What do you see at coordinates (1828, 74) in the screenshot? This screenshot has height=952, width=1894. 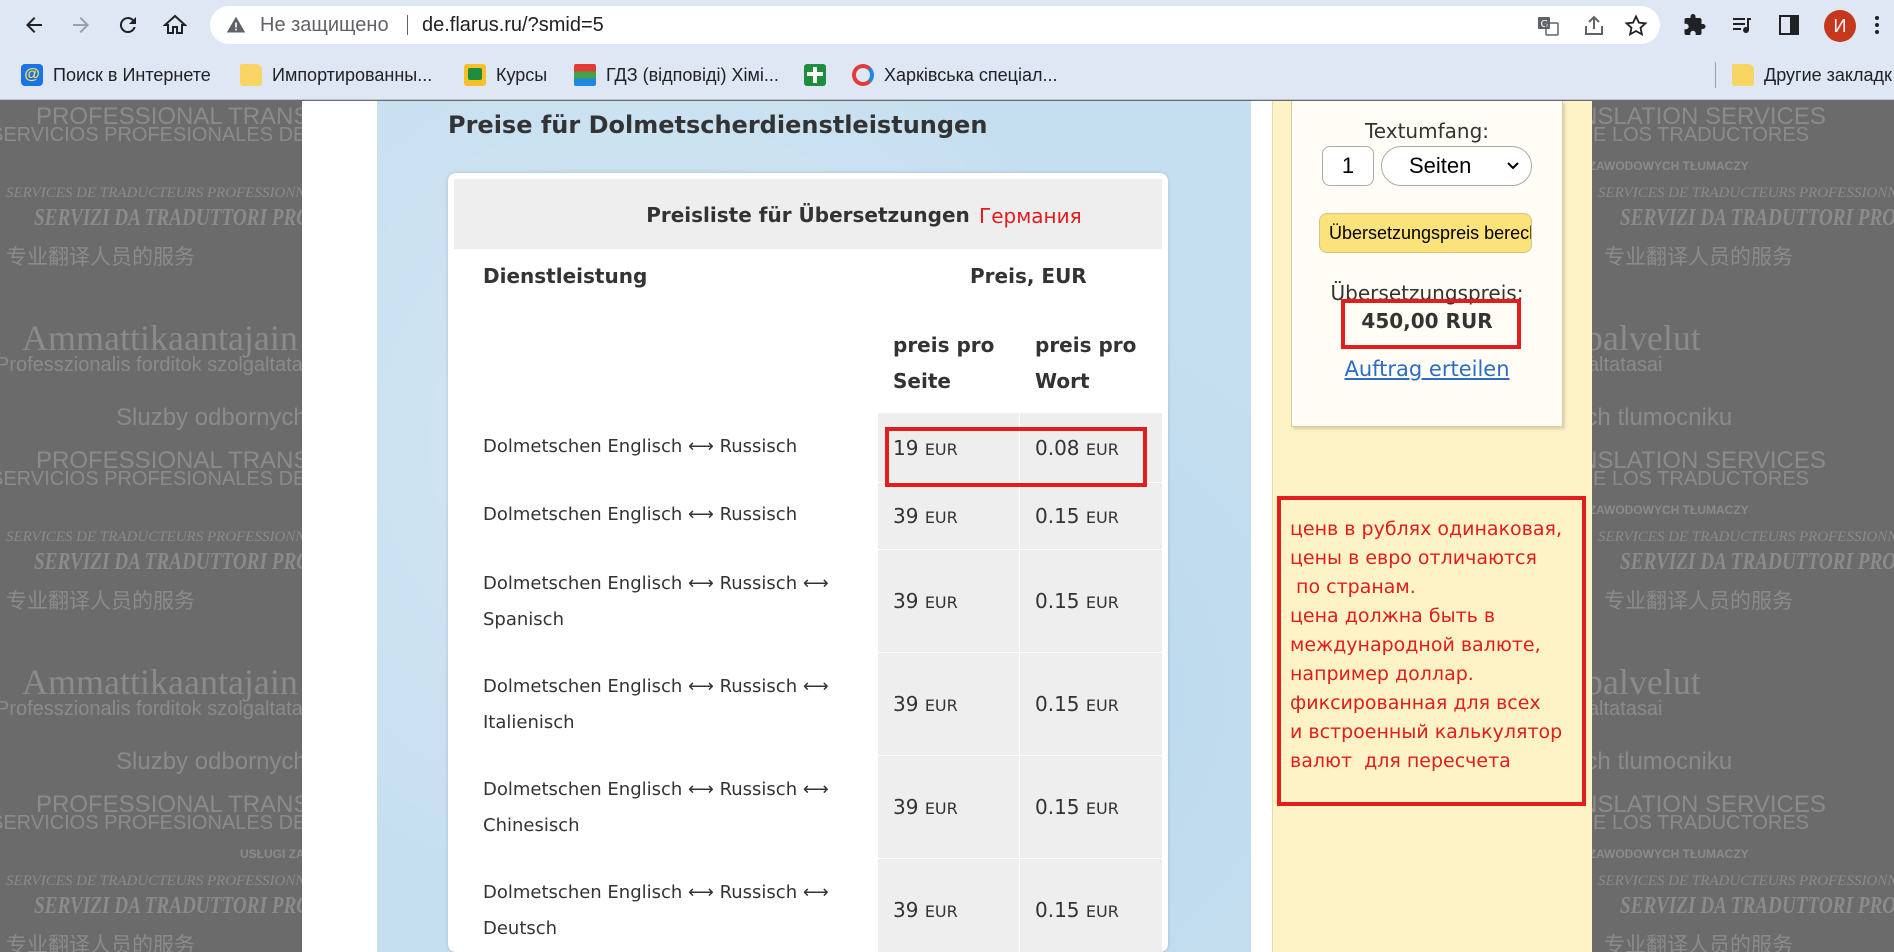 I see `bookmark-label: Другие закладк` at bounding box center [1828, 74].